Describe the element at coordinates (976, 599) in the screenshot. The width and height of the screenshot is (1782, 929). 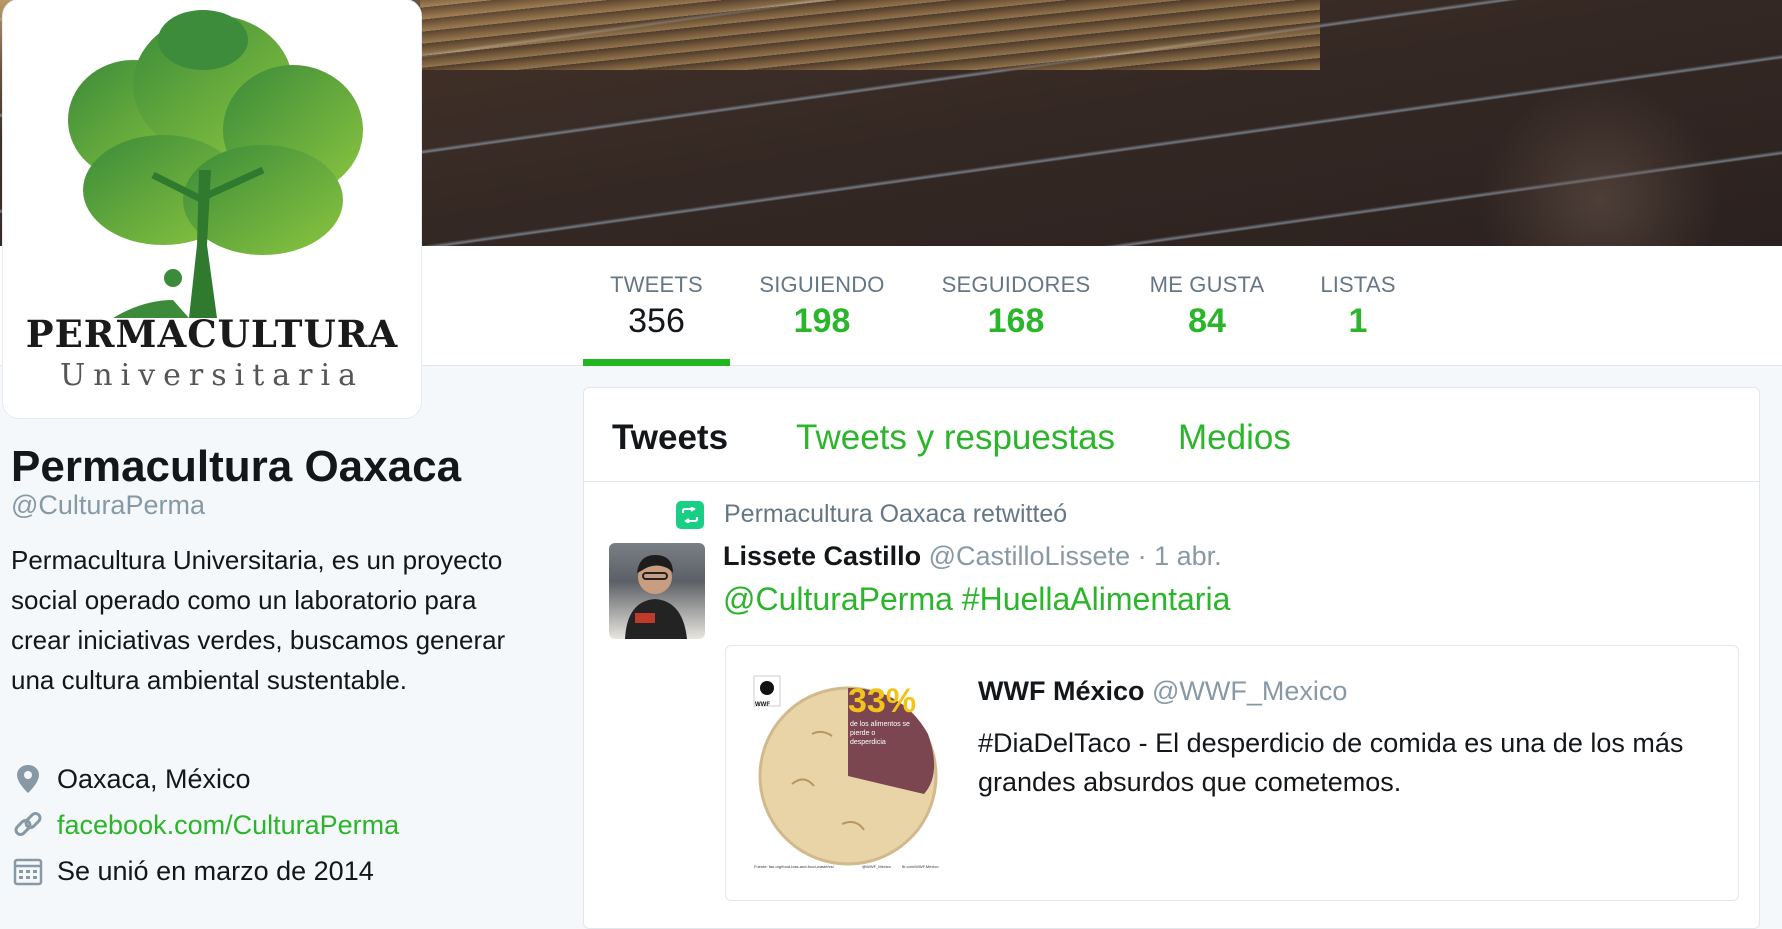
I see `tweet-text: @CulturaPerma #HuellaAlimentaria` at that location.